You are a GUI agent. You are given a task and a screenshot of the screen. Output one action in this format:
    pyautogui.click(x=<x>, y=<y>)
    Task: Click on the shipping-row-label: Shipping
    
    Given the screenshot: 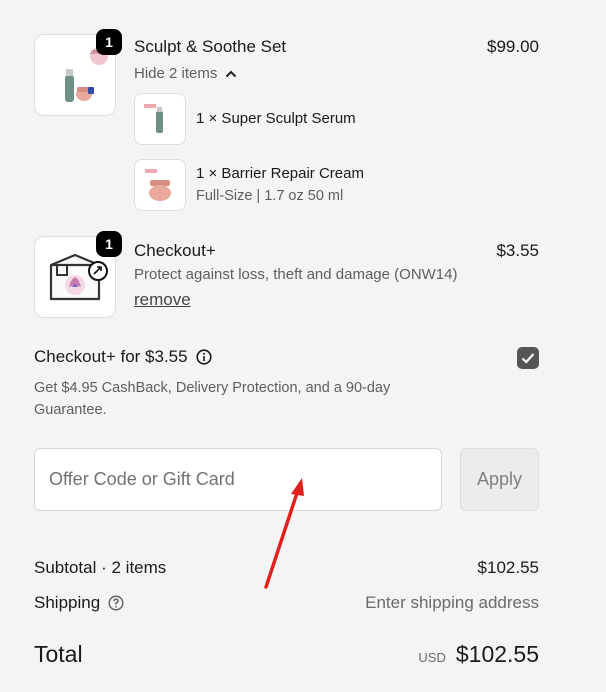 What is the action you would take?
    pyautogui.click(x=79, y=603)
    